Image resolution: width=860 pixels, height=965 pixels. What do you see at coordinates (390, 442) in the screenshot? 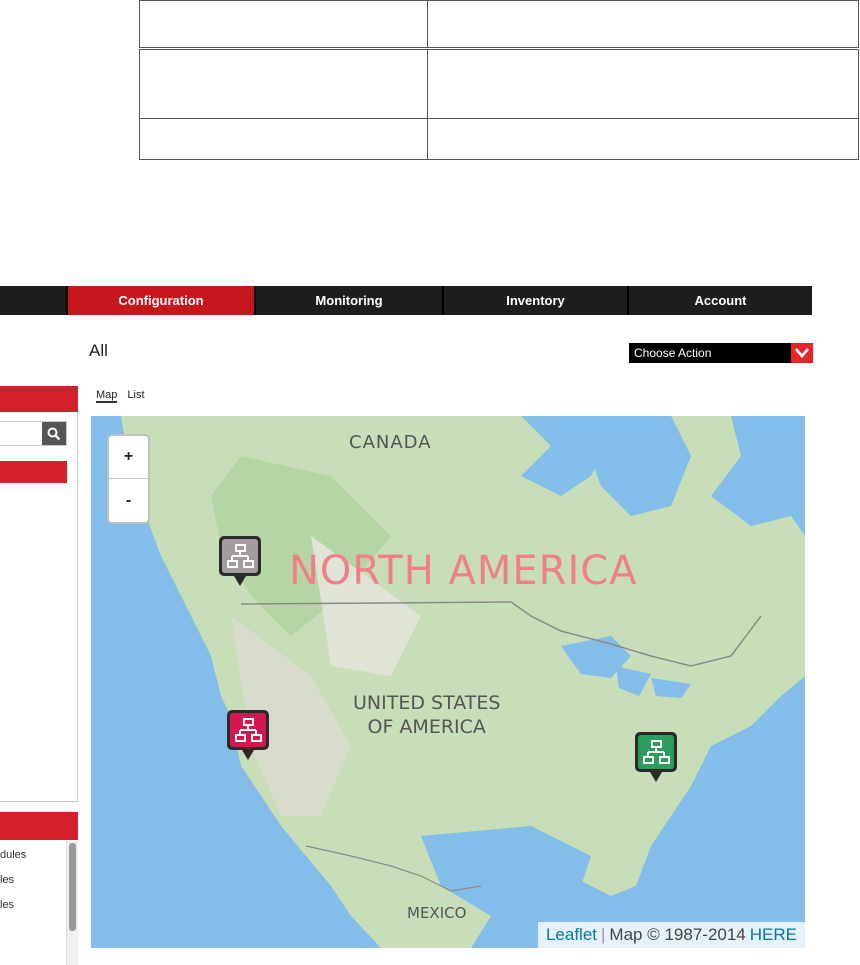
I see `map-label-canada: CANADA` at bounding box center [390, 442].